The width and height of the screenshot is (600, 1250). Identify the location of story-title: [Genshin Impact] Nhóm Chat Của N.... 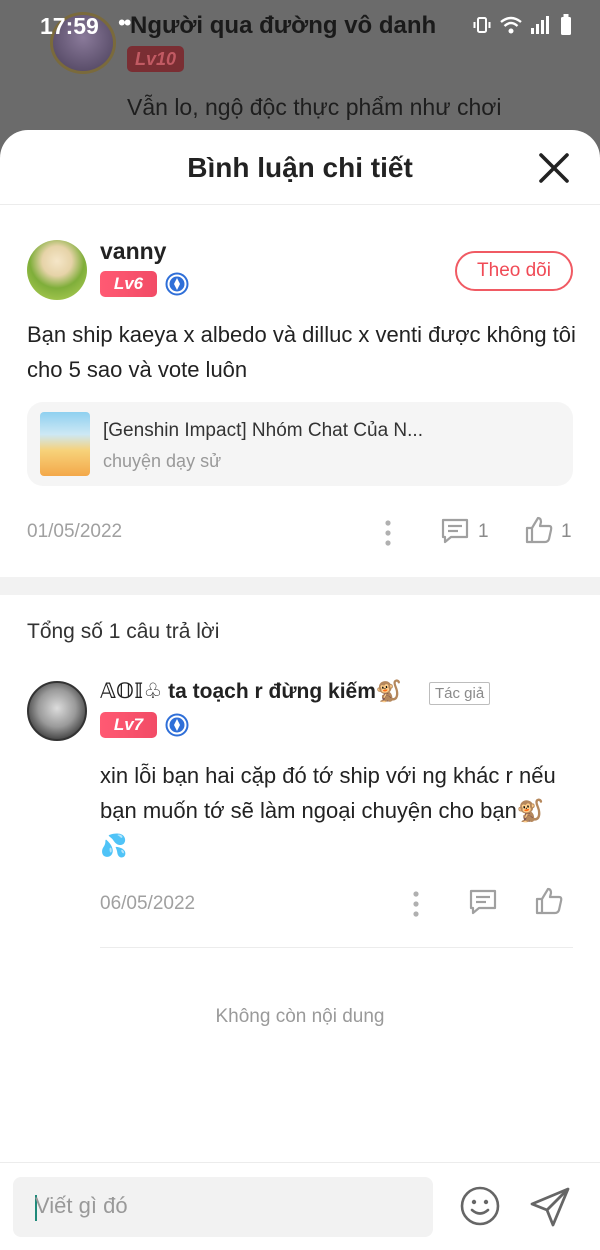
(263, 430).